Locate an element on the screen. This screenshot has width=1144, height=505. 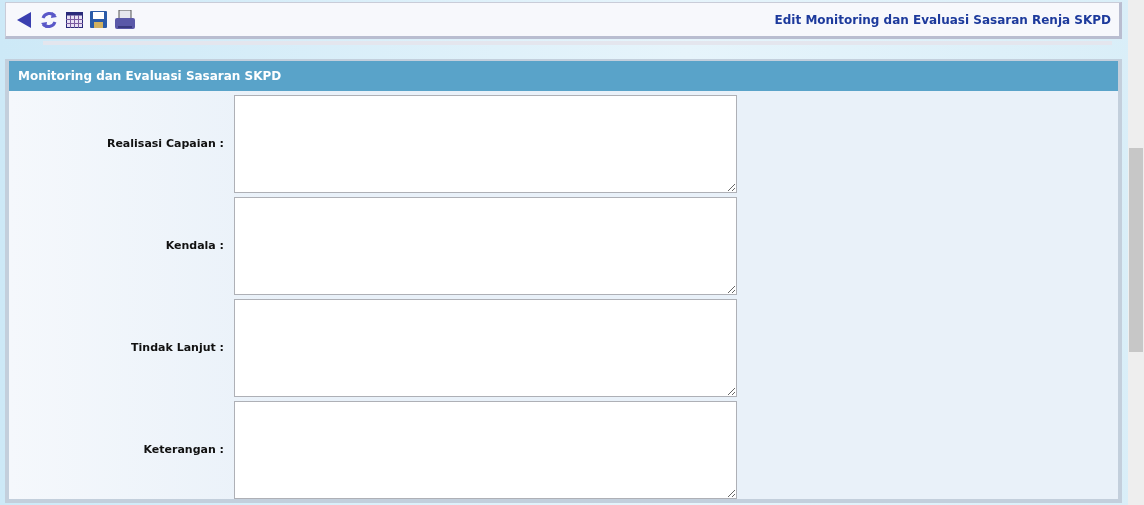
field-label: Tindak Lanjut : is located at coordinates (177, 347).